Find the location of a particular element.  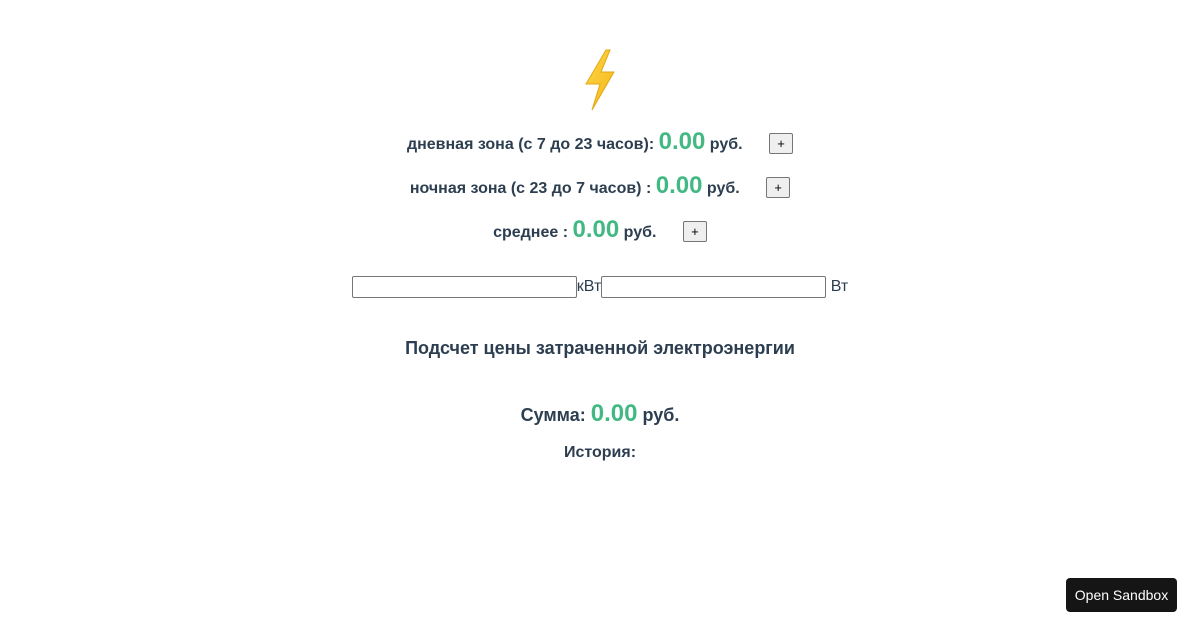

sum-label: Сумма: is located at coordinates (553, 415).